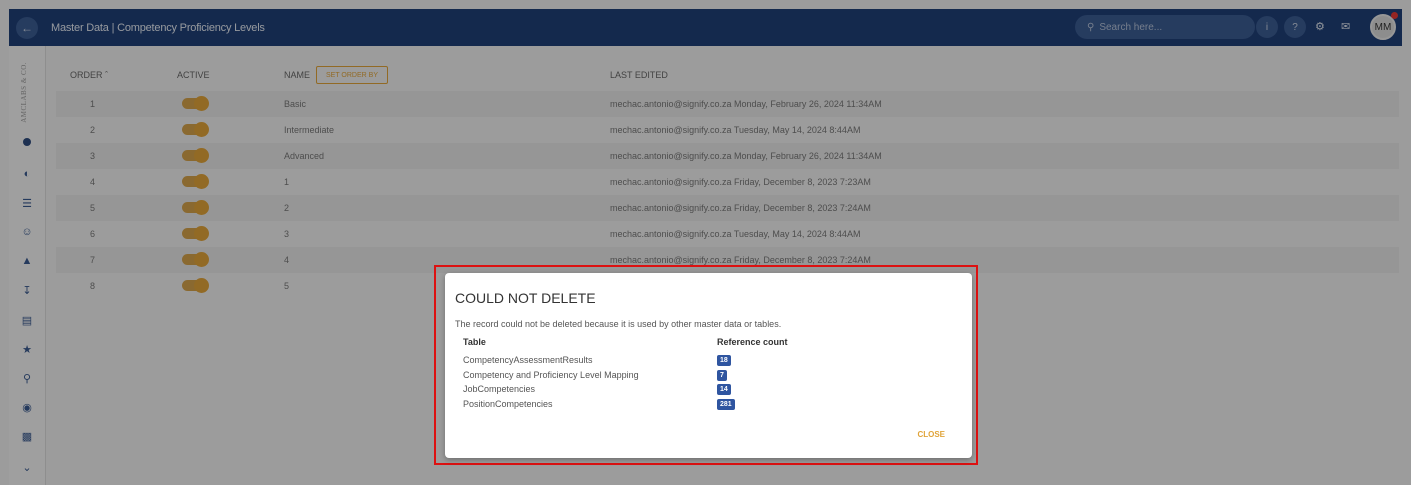 The width and height of the screenshot is (1411, 485). I want to click on reference-count-badge: 7, so click(722, 375).